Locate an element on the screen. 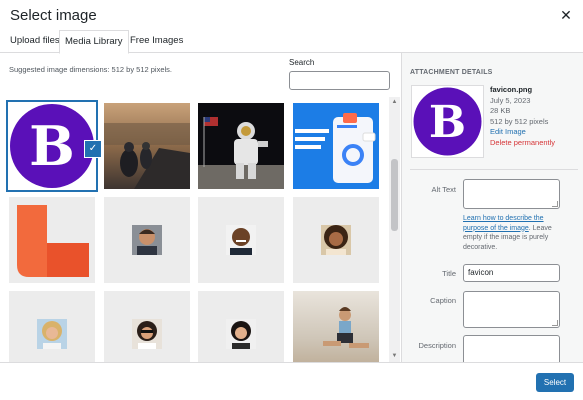  man-portrait-image is located at coordinates (147, 240).